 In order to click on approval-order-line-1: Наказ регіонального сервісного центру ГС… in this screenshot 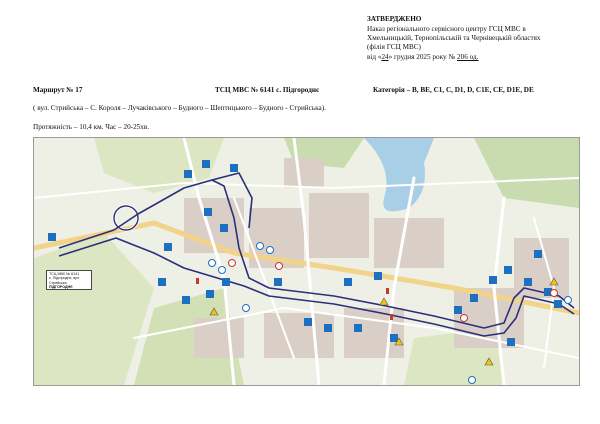, I will do `click(446, 29)`.